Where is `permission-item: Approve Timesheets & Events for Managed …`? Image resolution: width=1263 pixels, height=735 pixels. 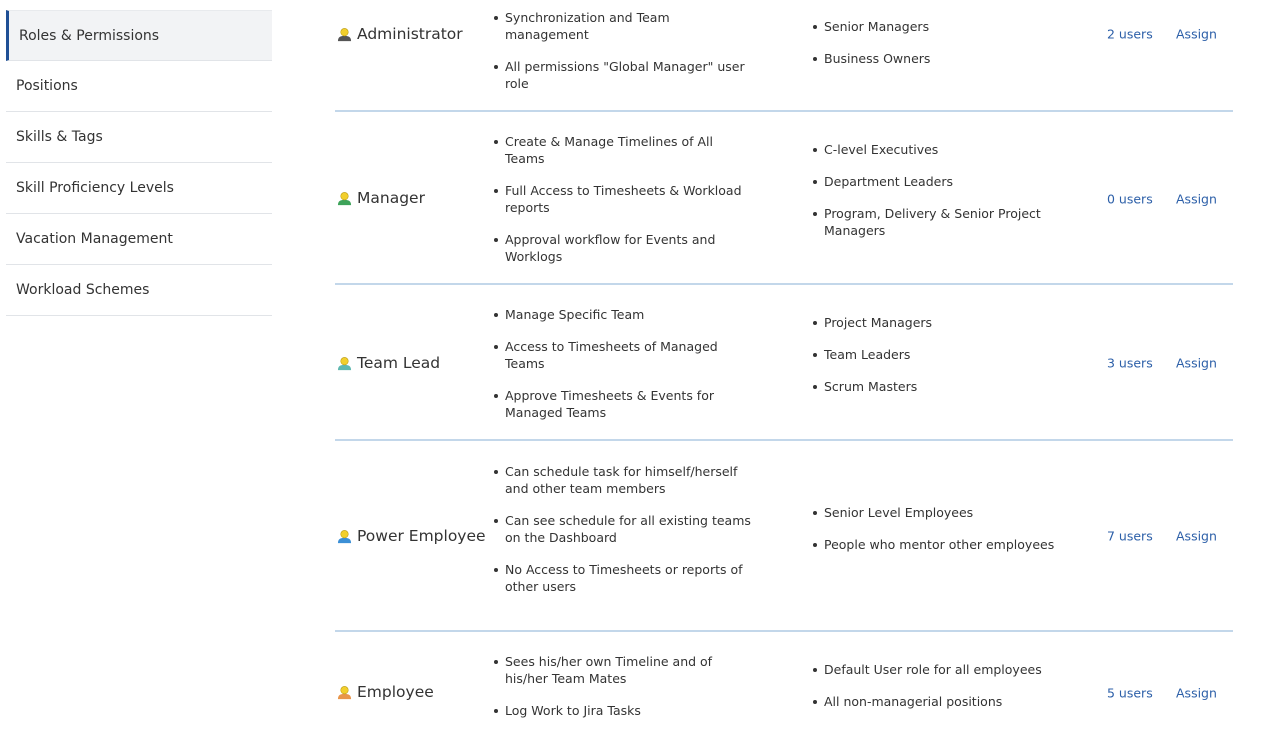 permission-item: Approve Timesheets & Events for Managed … is located at coordinates (624, 404).